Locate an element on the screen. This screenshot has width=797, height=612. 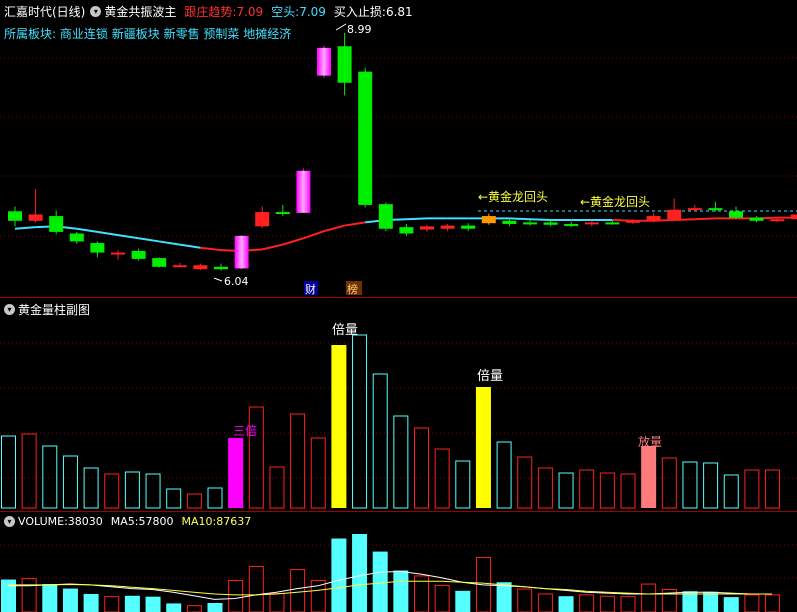
sector-item: 新疆板块 is located at coordinates (136, 34).